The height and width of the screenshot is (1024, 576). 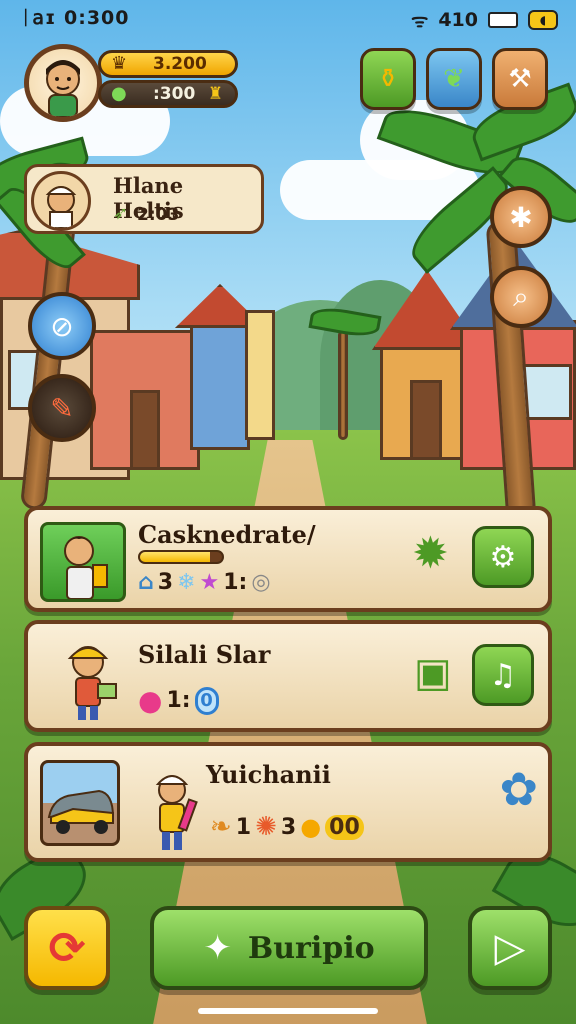 I want to click on croissant-icon: ❧, so click(x=221, y=827).